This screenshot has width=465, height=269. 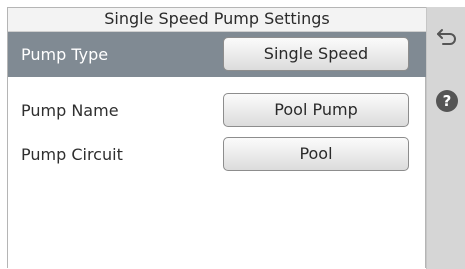 What do you see at coordinates (316, 154) in the screenshot?
I see `pump-circuit-button: Pool` at bounding box center [316, 154].